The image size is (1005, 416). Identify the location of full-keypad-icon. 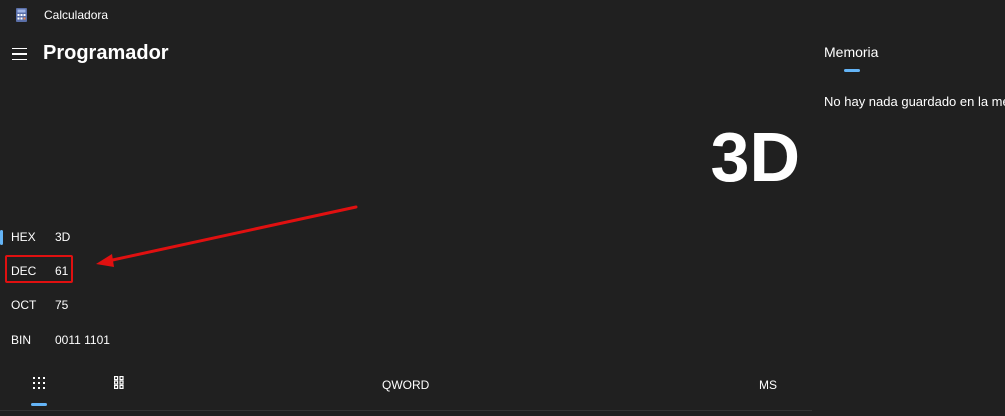
(39, 383).